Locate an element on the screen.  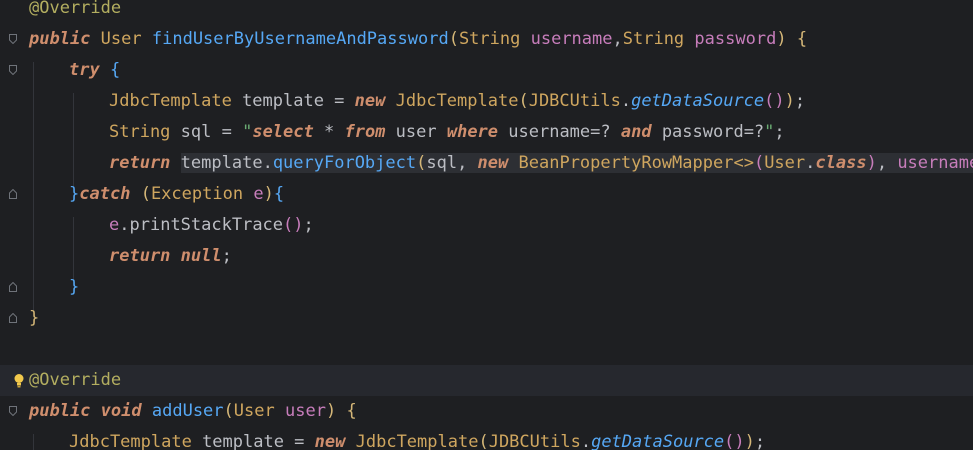
code-line: e.printStackTrace(); is located at coordinates (486, 225).